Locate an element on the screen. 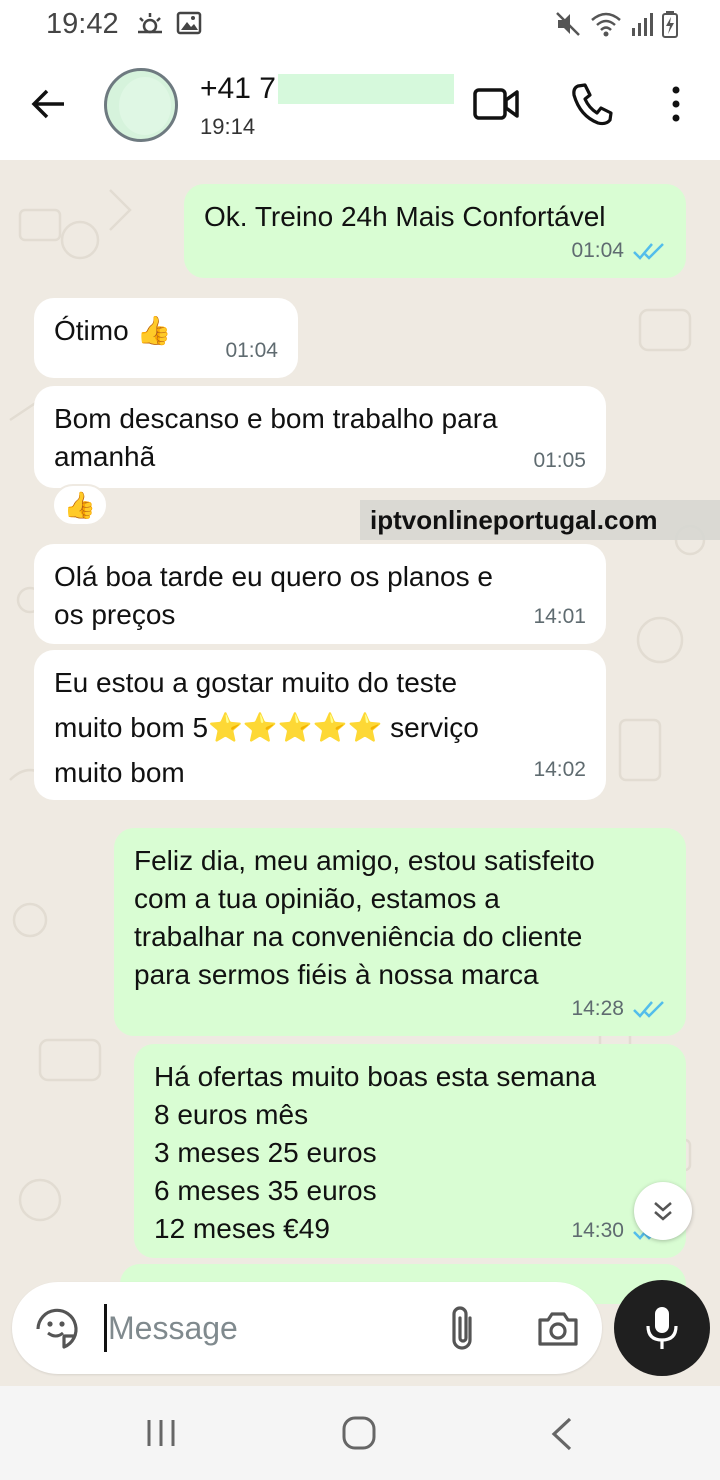  status-right-icons is located at coordinates (616, 24).